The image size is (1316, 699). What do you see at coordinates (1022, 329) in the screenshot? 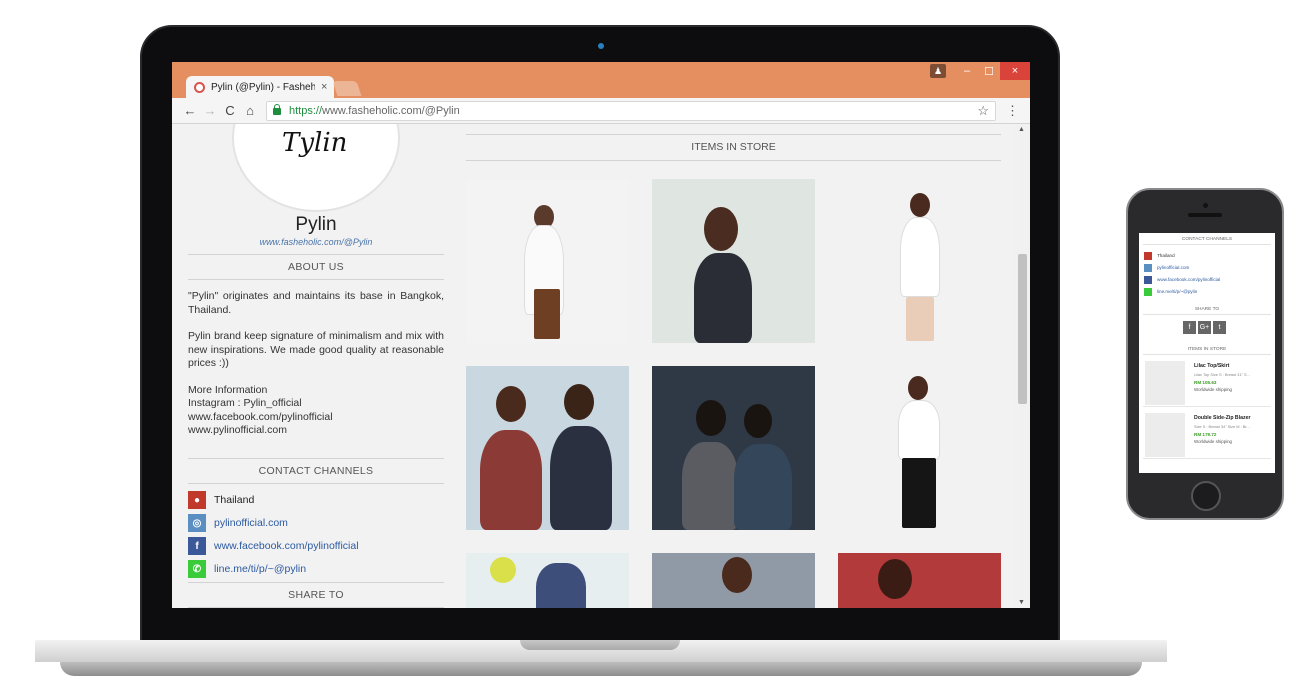
I see `scroll-thumb` at bounding box center [1022, 329].